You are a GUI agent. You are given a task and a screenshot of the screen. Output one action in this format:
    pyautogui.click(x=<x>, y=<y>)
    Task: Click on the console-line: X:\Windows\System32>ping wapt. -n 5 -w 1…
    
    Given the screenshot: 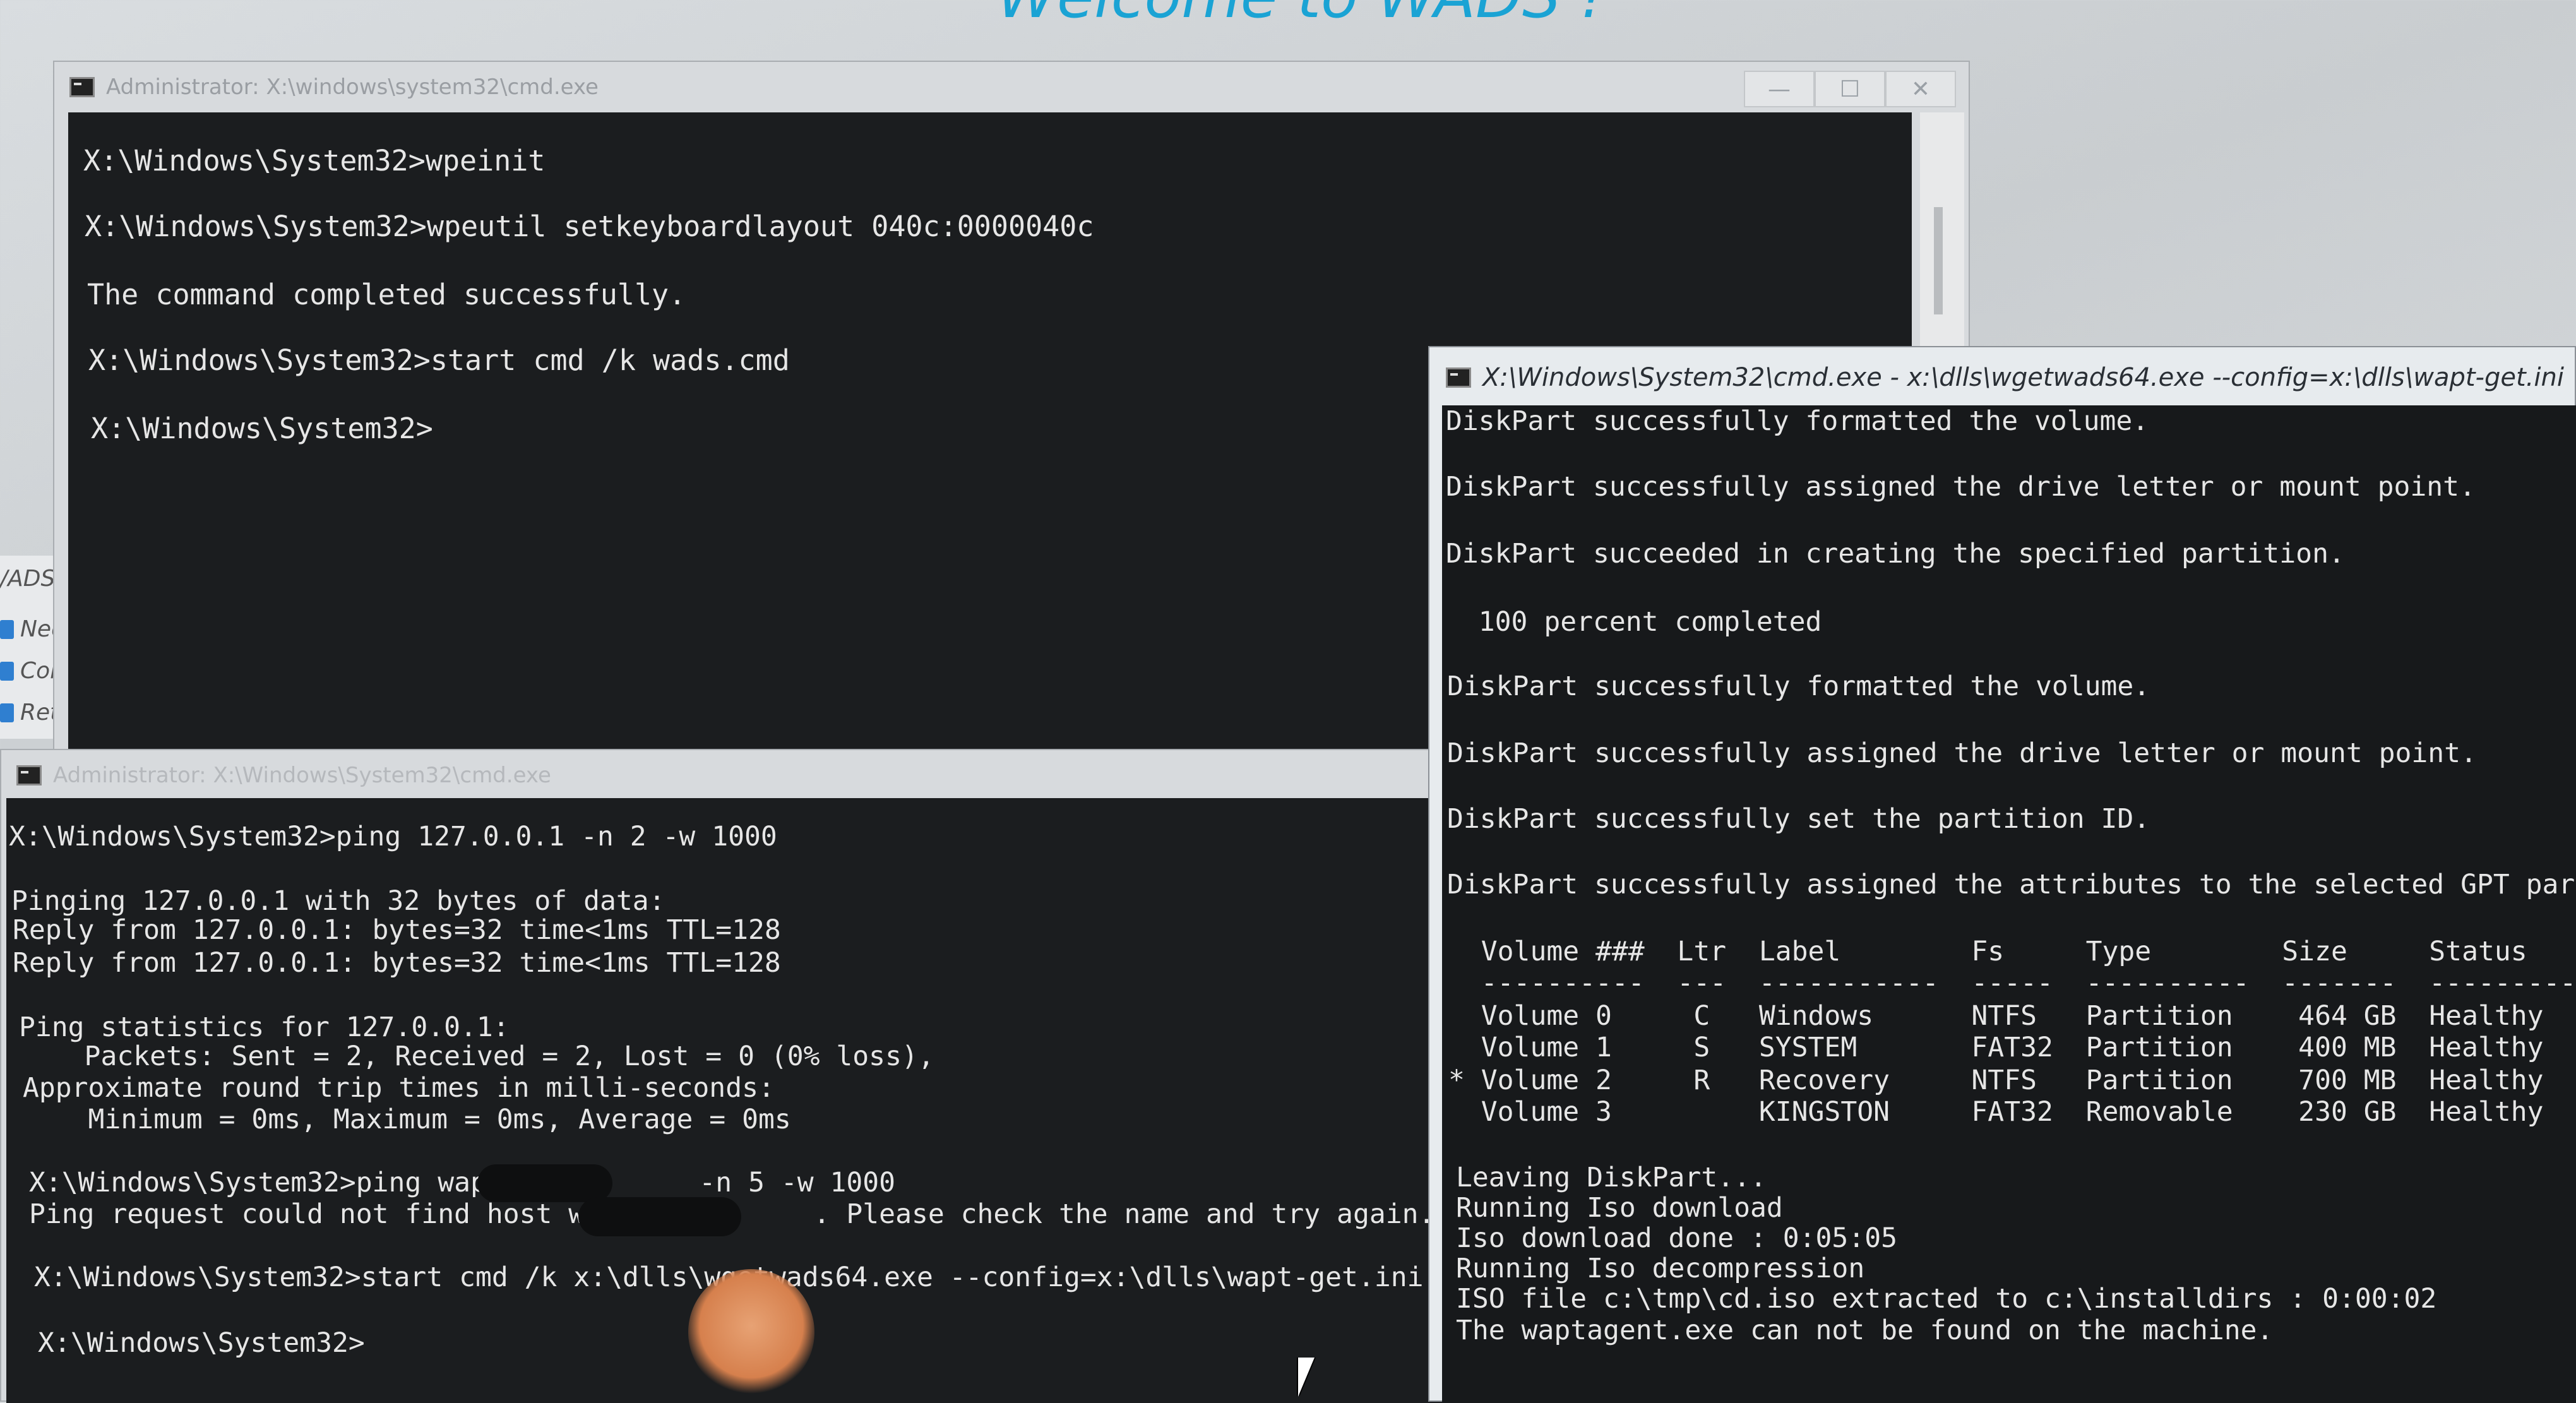 What is the action you would take?
    pyautogui.click(x=462, y=1182)
    